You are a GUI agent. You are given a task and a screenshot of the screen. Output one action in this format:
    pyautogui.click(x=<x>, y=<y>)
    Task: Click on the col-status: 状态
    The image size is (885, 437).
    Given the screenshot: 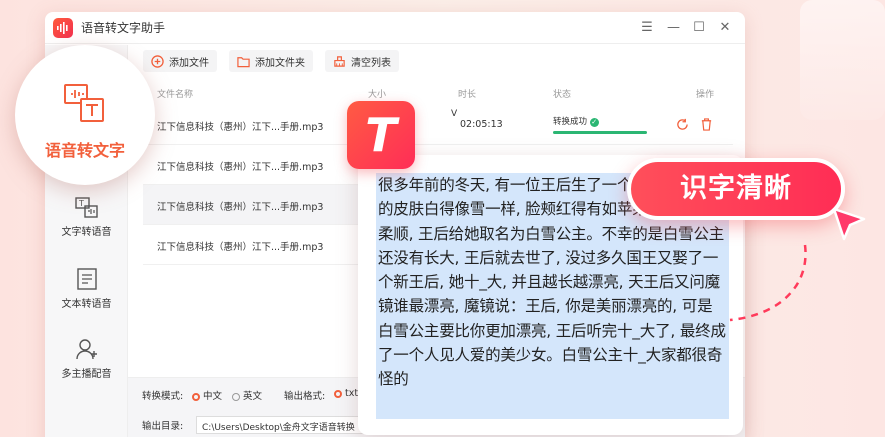 What is the action you would take?
    pyautogui.click(x=562, y=95)
    